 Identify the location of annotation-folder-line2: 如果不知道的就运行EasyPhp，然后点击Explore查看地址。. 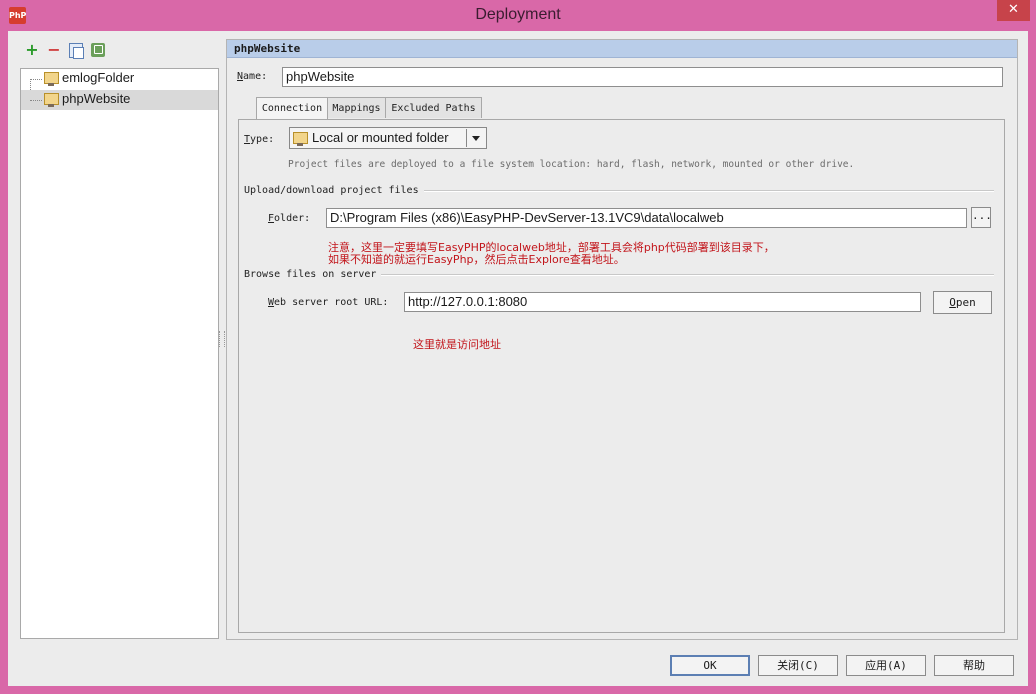
(476, 259).